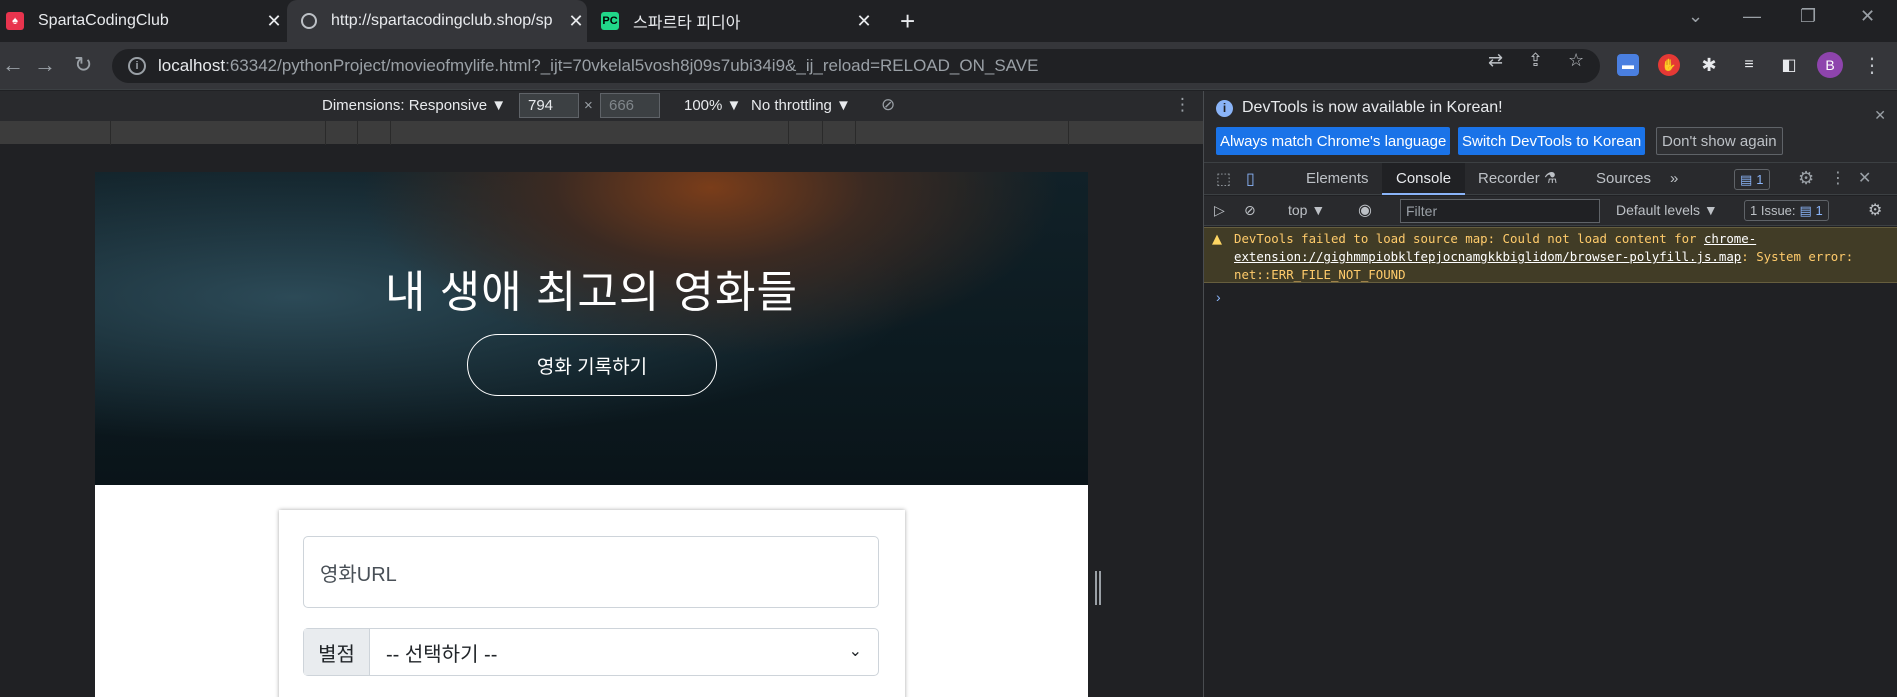 The image size is (1897, 697). I want to click on post-form-card: 영화URL 별점 -- 선택하기 -- ⌄, so click(592, 603).